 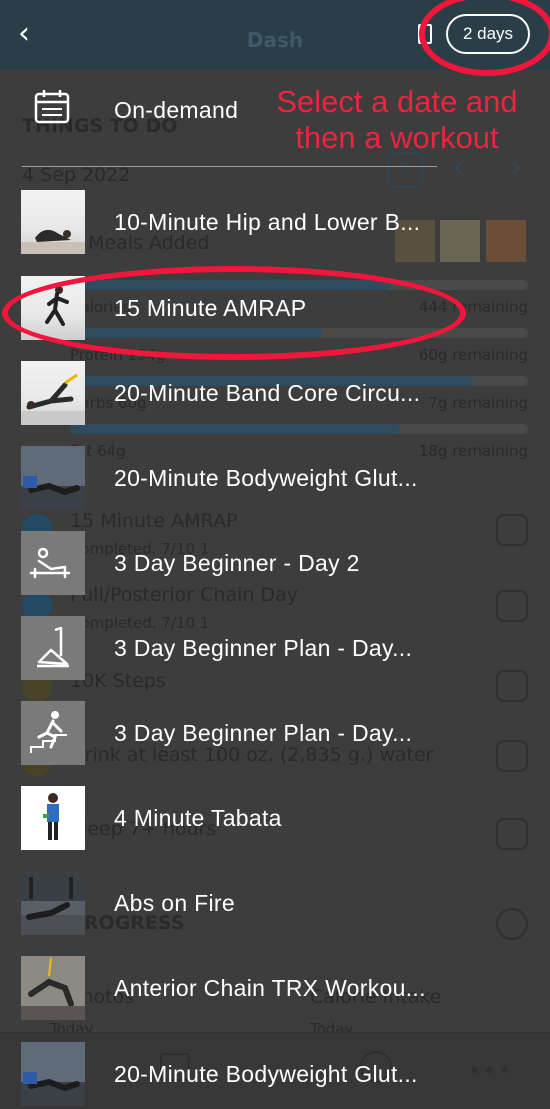 What do you see at coordinates (397, 137) in the screenshot?
I see `annotation-line: then a workout` at bounding box center [397, 137].